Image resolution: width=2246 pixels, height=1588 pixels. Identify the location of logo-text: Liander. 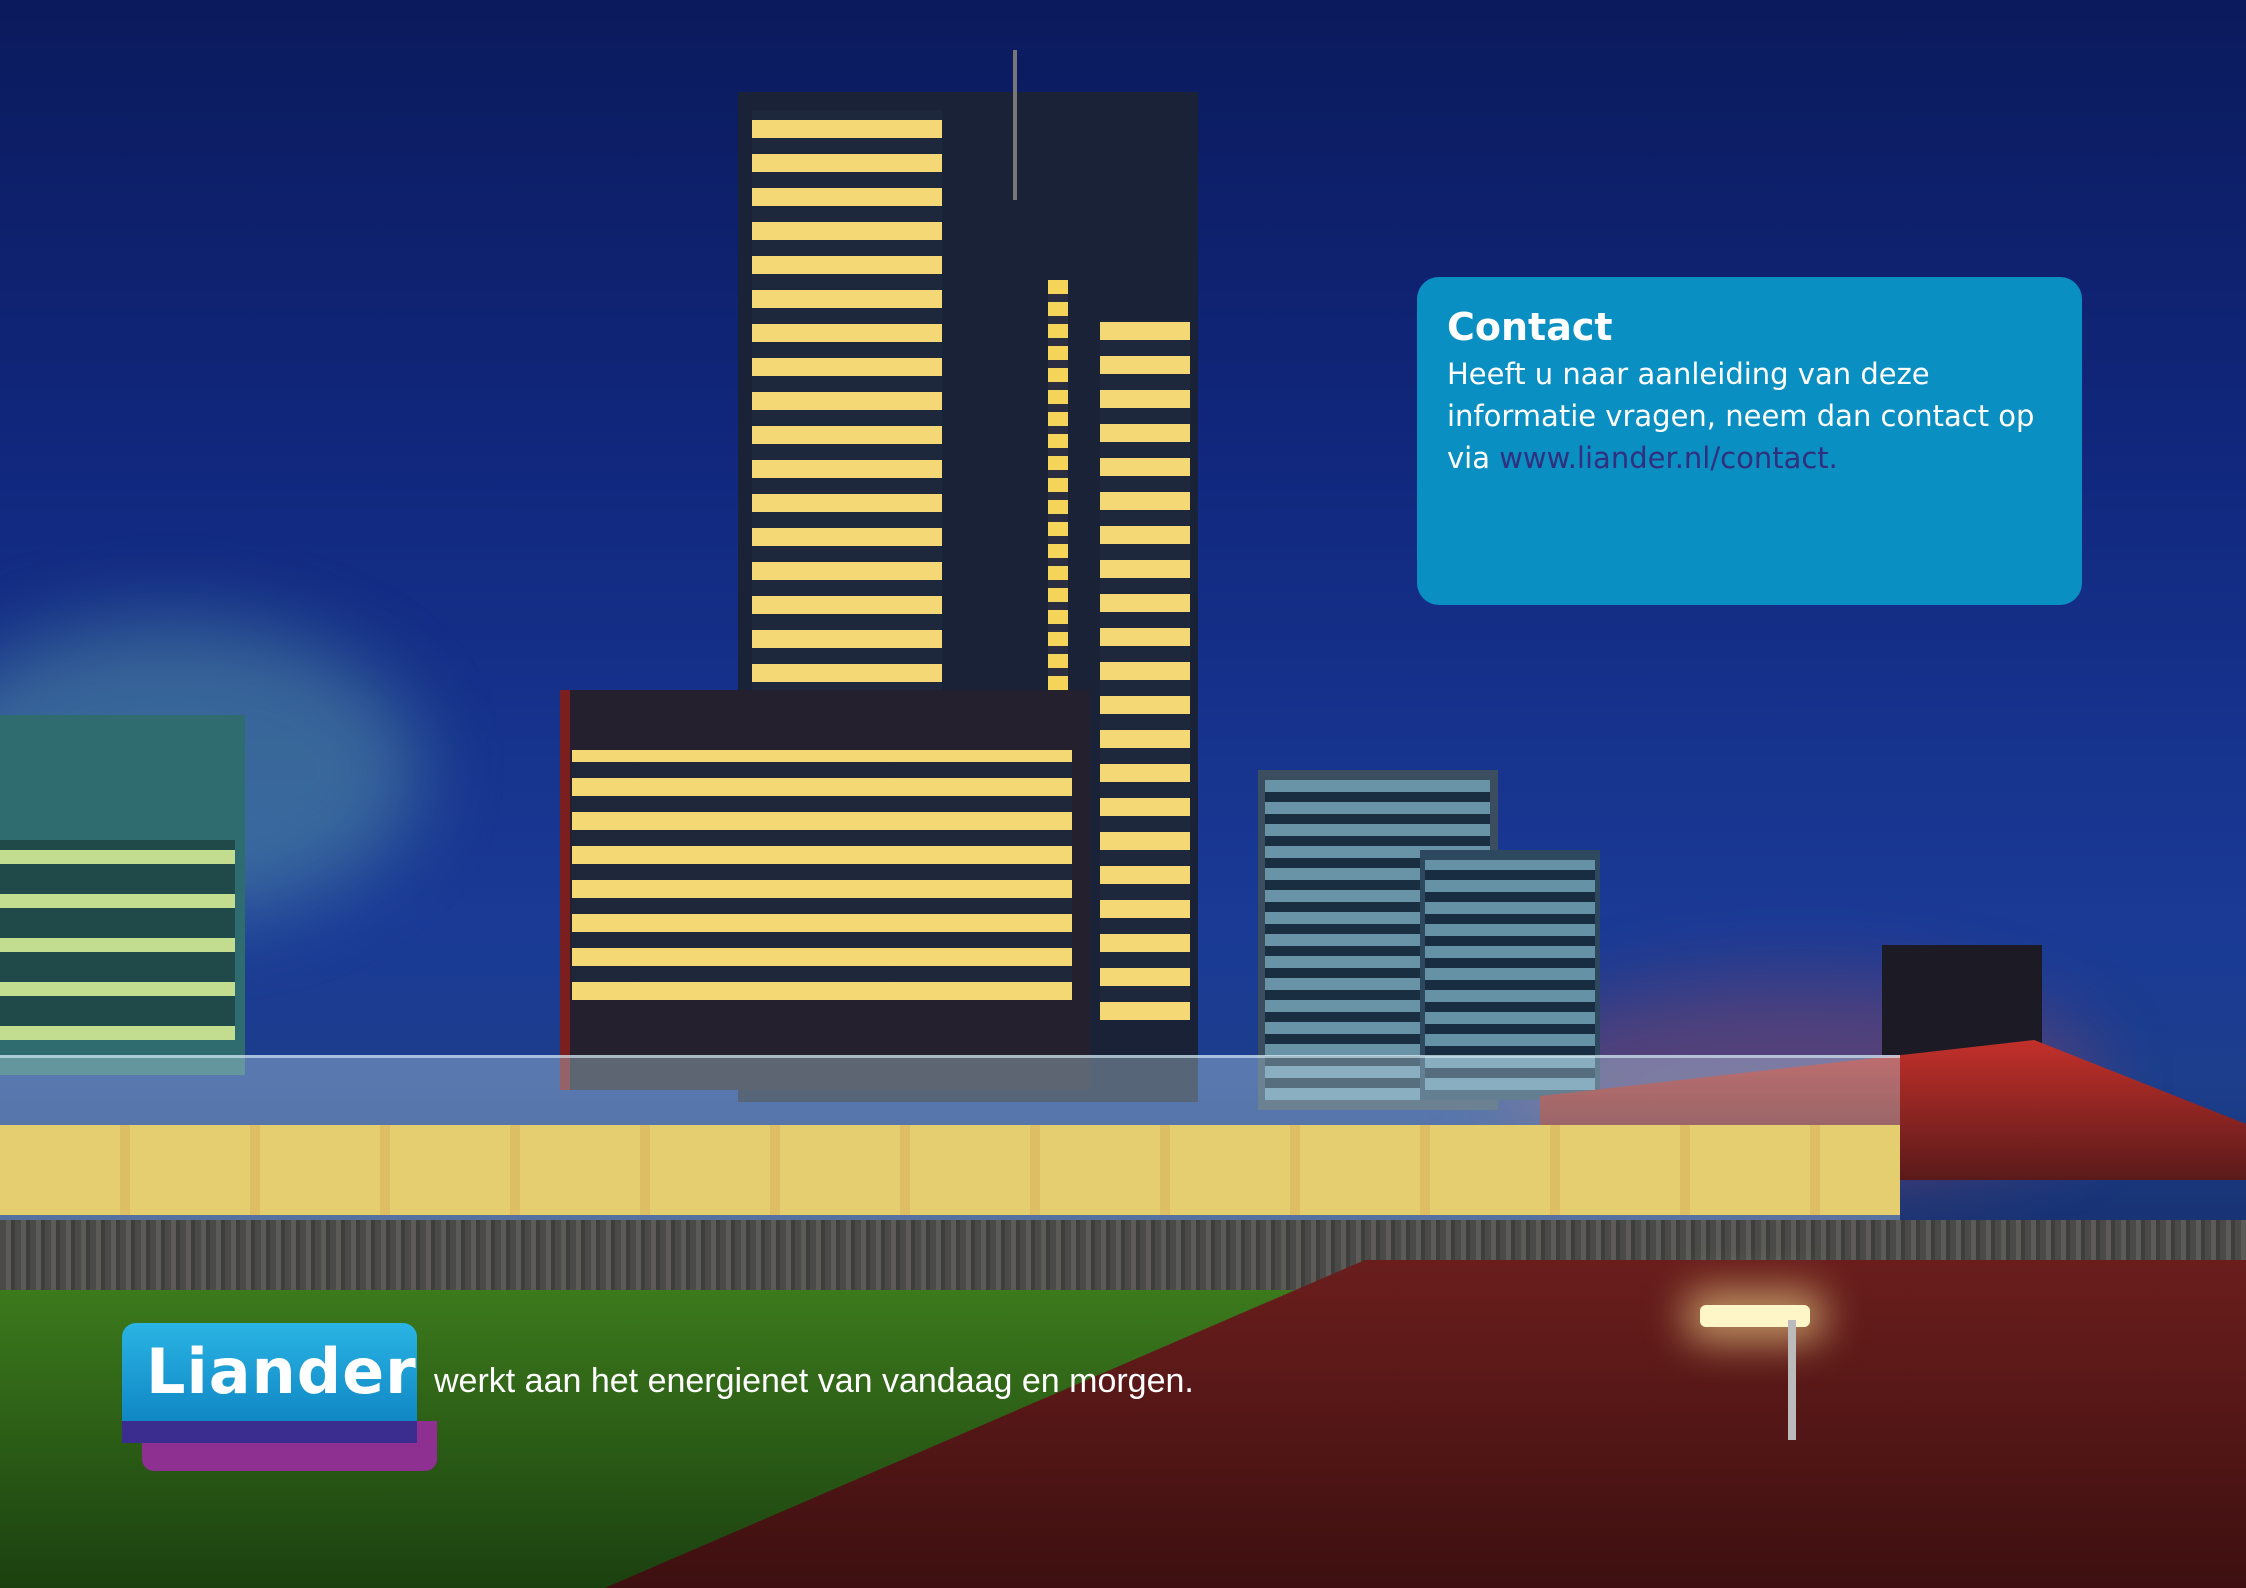
(281, 1371).